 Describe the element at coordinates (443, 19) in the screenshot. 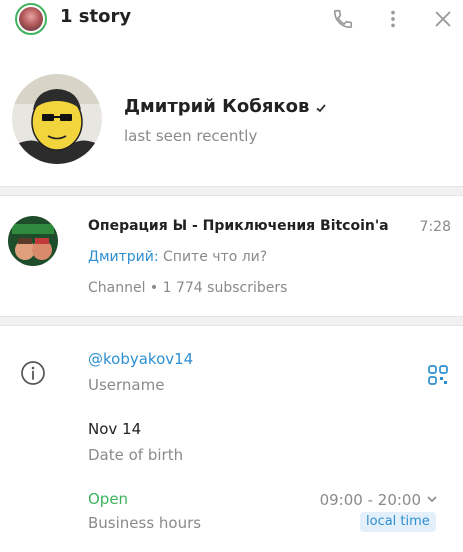

I see `close-icon` at that location.